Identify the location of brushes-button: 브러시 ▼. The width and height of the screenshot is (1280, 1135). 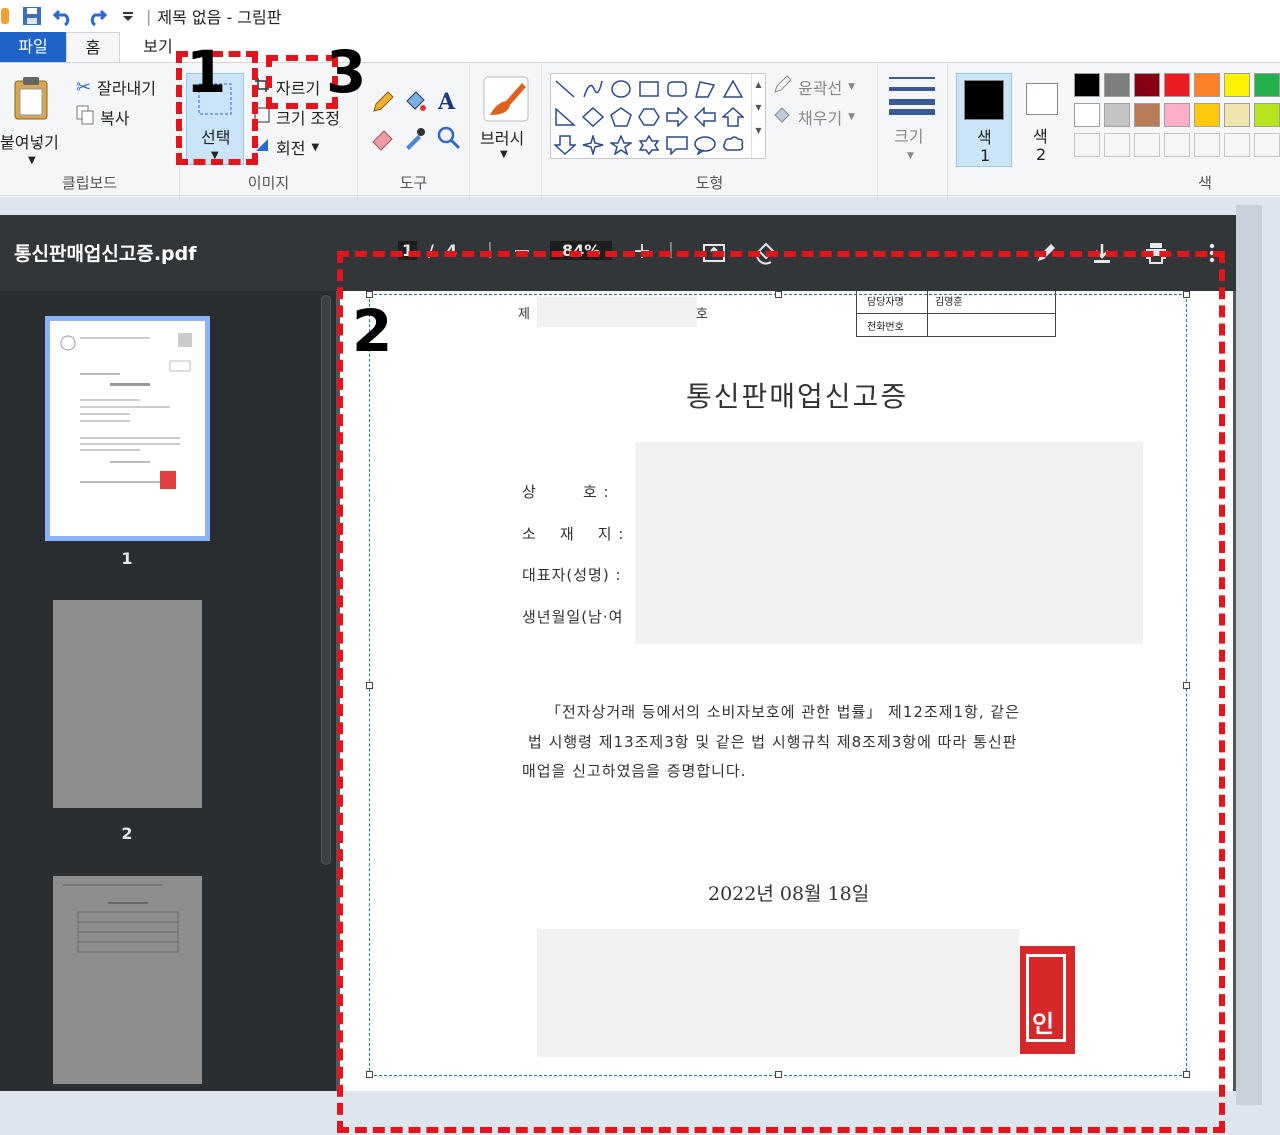
(506, 119).